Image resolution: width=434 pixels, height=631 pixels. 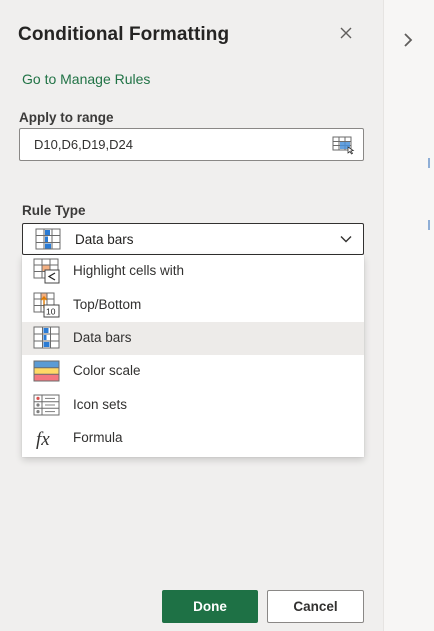 What do you see at coordinates (193, 239) in the screenshot?
I see `rule-type-dropdown: Data bars` at bounding box center [193, 239].